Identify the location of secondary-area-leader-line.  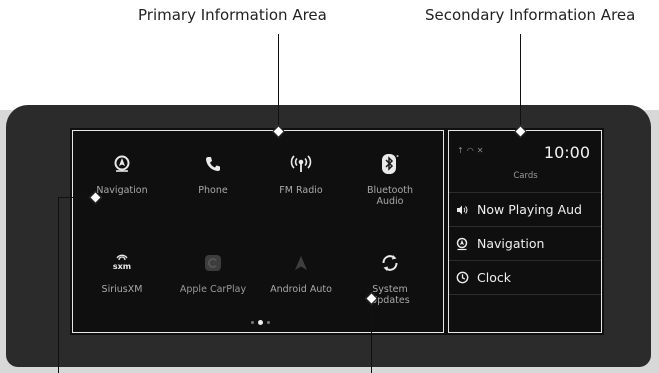
(521, 82).